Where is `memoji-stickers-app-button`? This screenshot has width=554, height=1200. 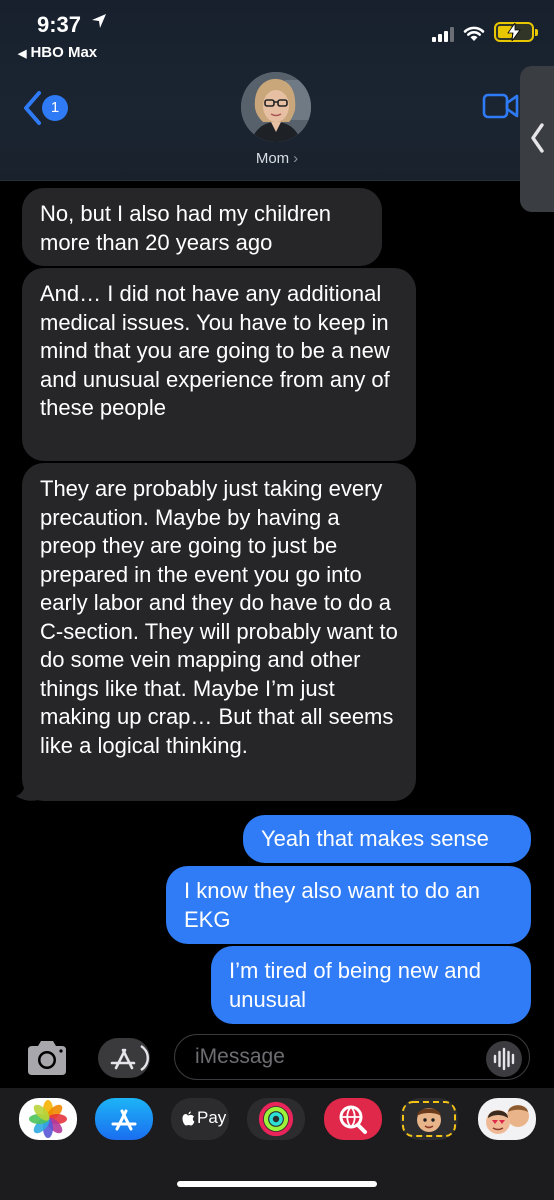
memoji-stickers-app-button is located at coordinates (507, 1119).